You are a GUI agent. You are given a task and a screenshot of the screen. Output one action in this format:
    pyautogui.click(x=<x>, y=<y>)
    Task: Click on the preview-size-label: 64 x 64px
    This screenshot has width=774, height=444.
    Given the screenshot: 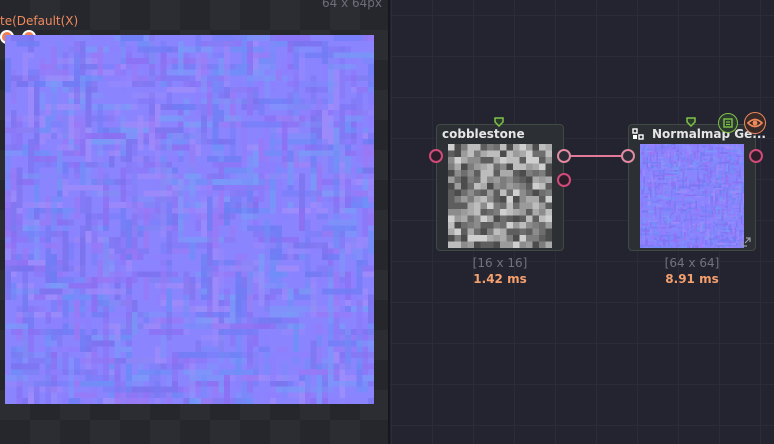 What is the action you would take?
    pyautogui.click(x=352, y=5)
    